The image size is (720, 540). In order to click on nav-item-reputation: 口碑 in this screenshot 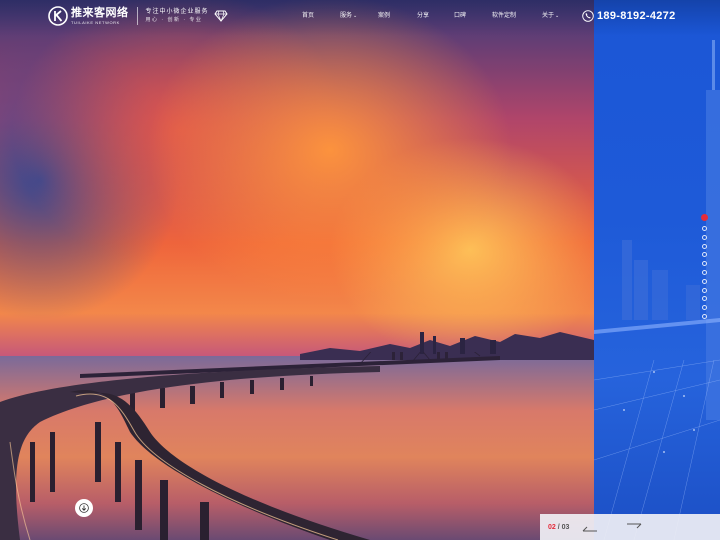, I will do `click(460, 14)`.